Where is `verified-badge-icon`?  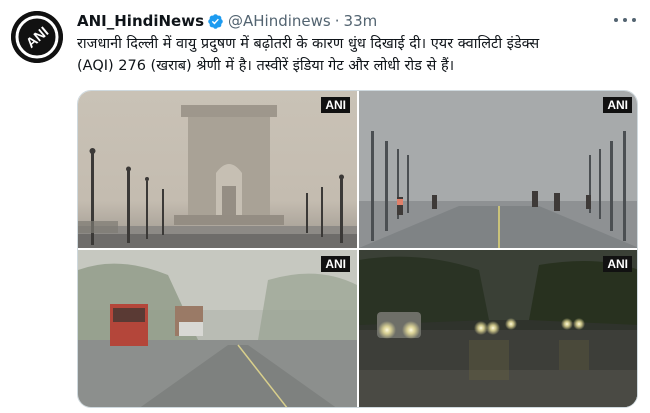 verified-badge-icon is located at coordinates (215, 21).